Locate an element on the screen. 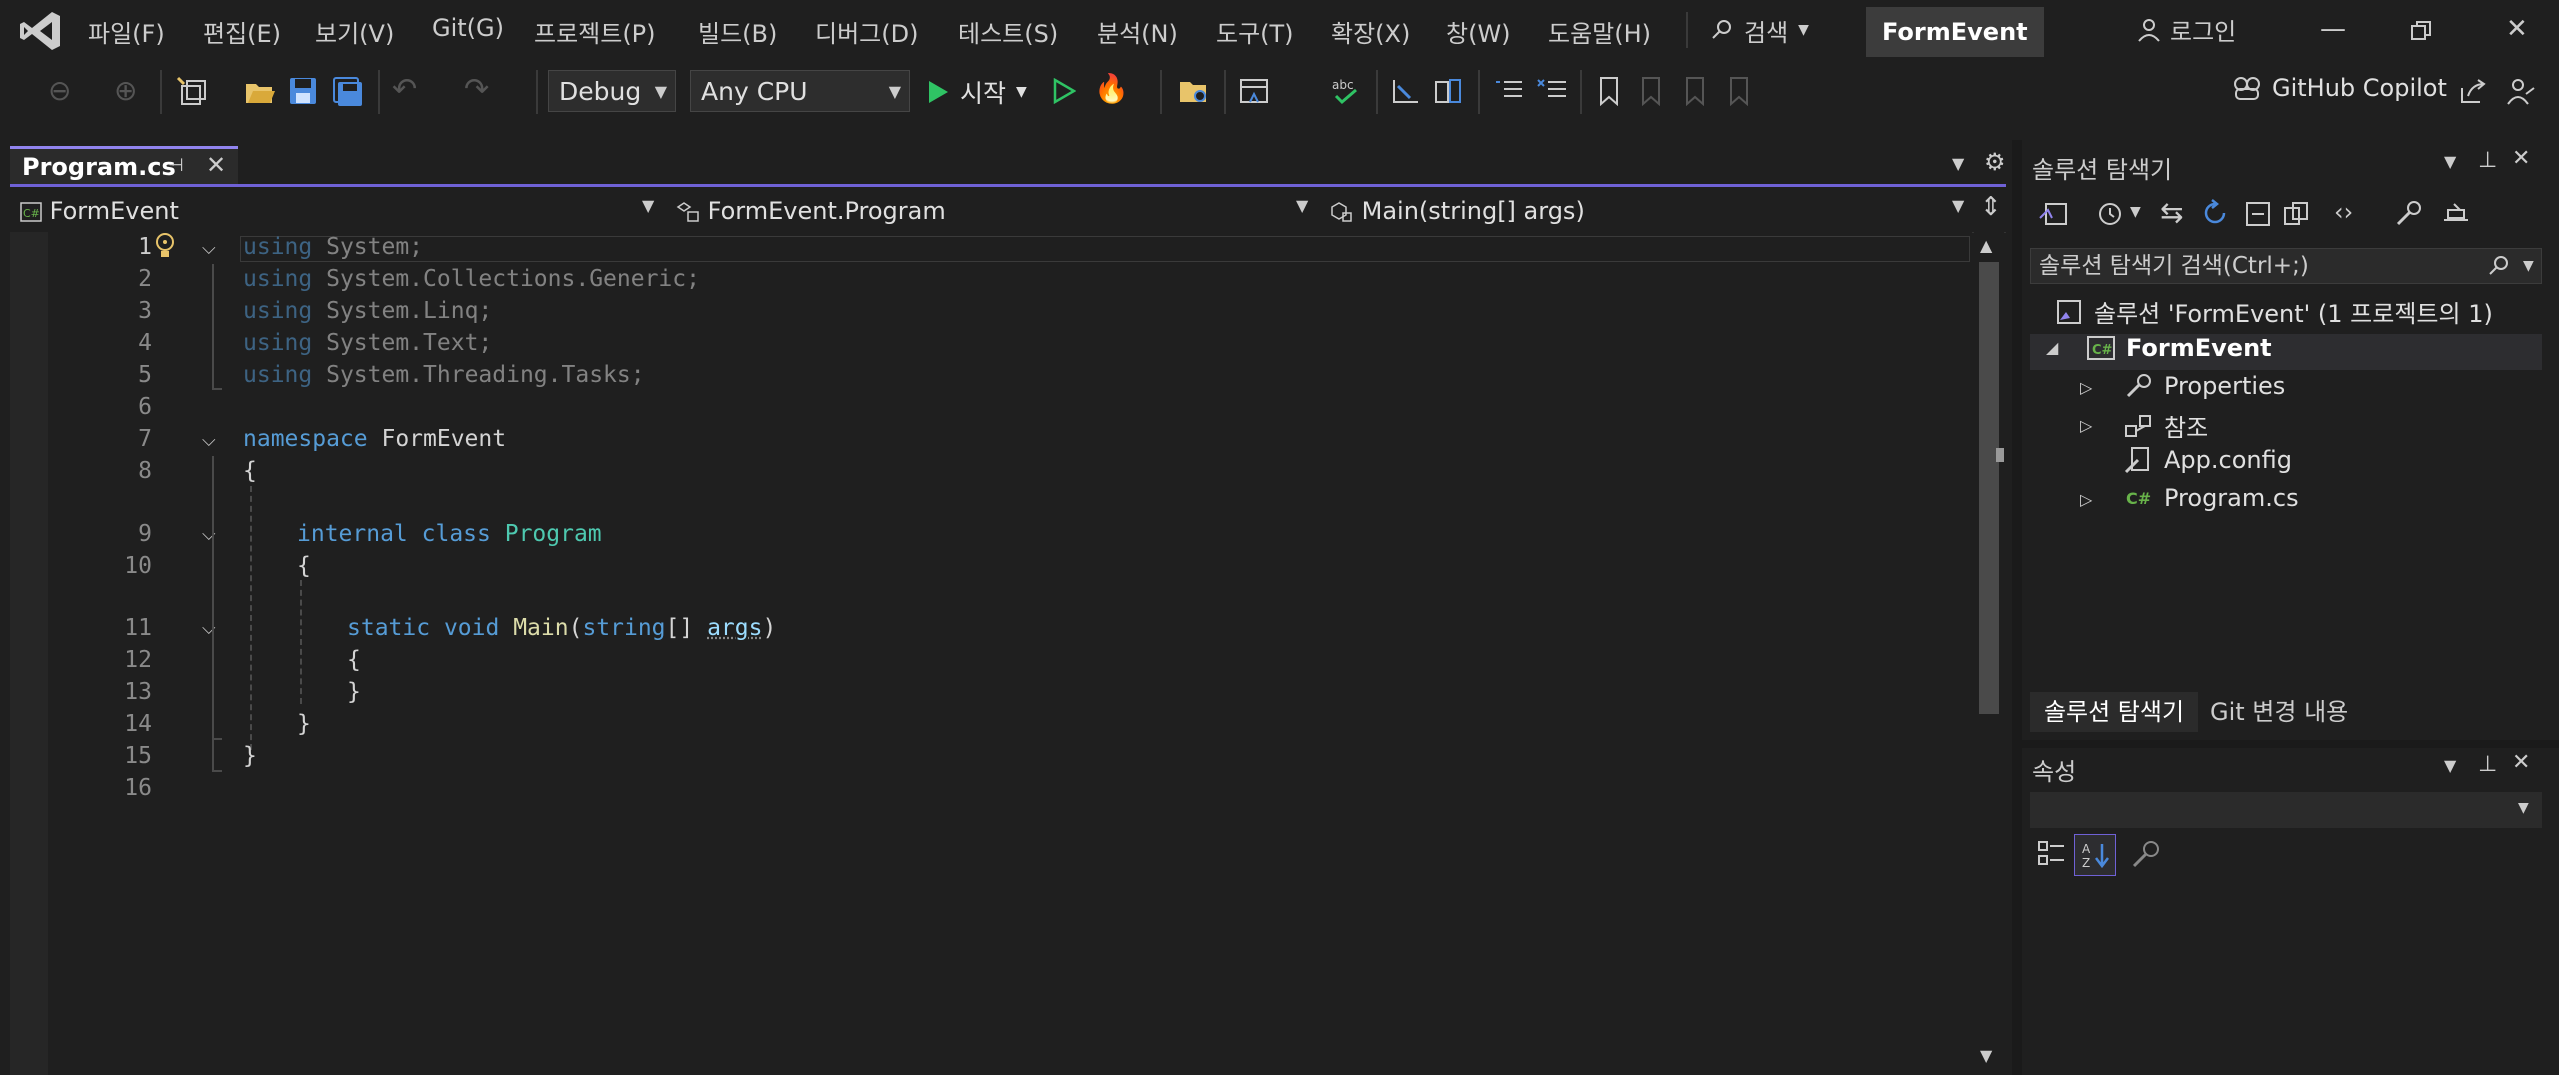 The width and height of the screenshot is (2559, 1075). tree-item-solution: 솔루션 'FormEvent' (1 프로젝트의 1) is located at coordinates (2273, 311).